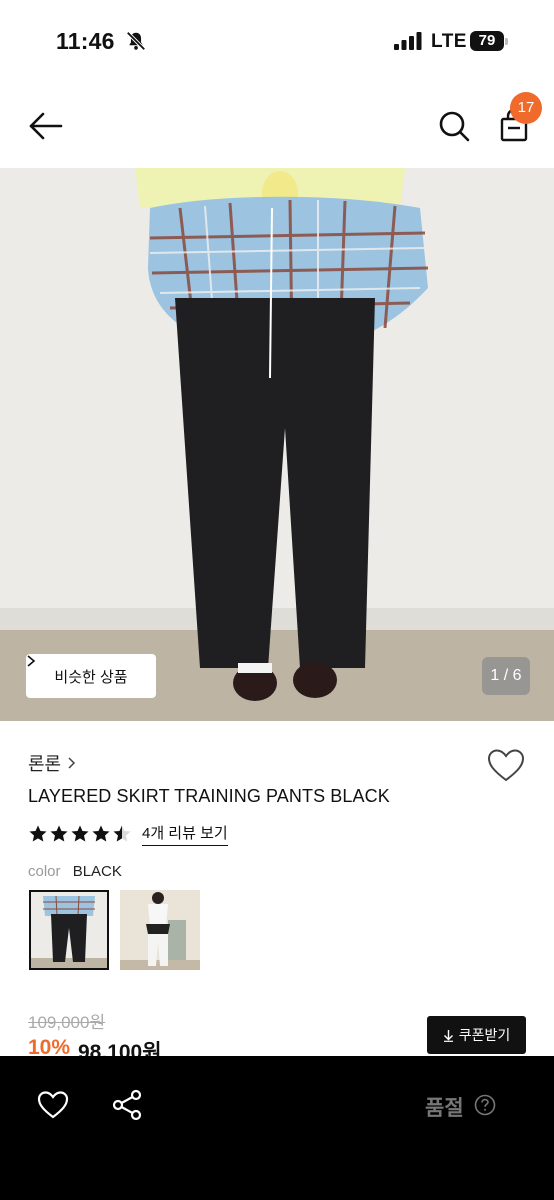  I want to click on battery-icon: 79, so click(490, 41).